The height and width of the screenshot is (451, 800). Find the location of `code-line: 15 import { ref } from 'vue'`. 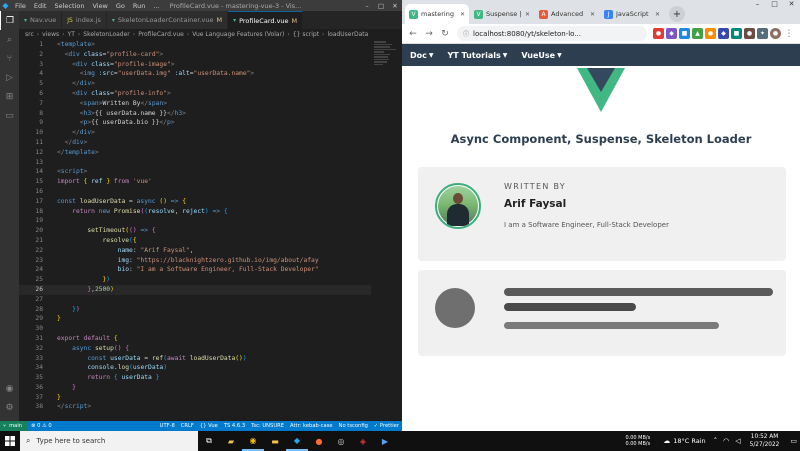

code-line: 15 import { ref } from 'vue' is located at coordinates (195, 182).